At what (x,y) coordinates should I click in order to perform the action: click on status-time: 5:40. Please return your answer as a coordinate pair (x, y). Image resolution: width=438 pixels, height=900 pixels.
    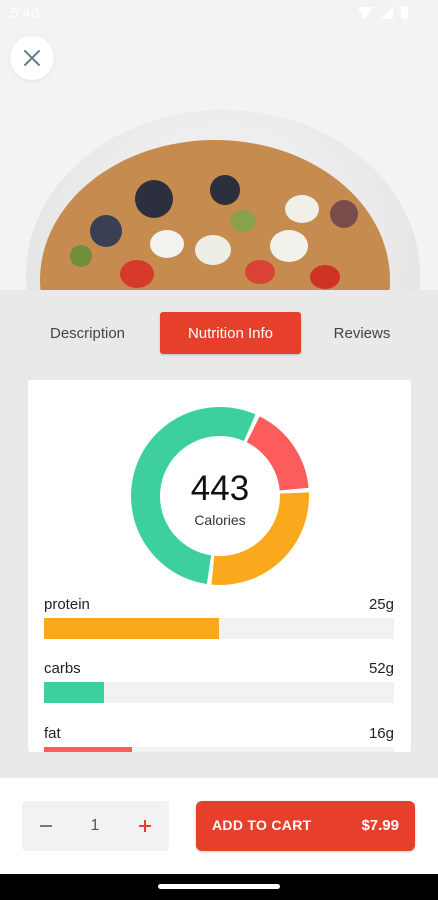
    Looking at the image, I should click on (25, 13).